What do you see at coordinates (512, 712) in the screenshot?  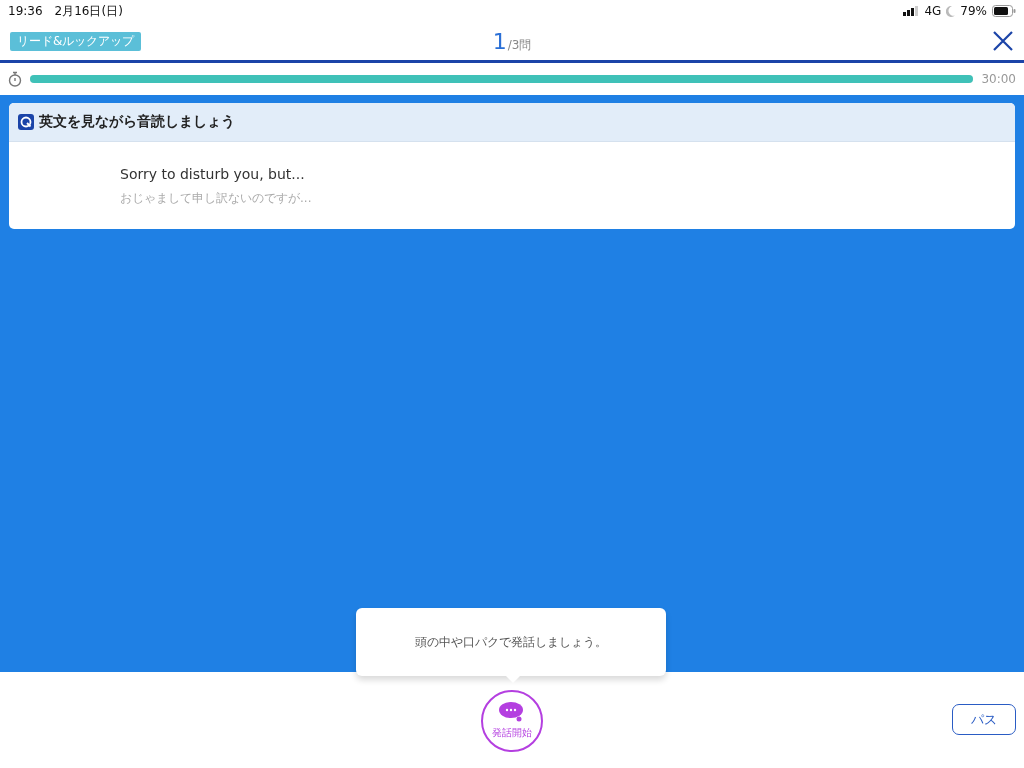 I see `speech-bubble-icon` at bounding box center [512, 712].